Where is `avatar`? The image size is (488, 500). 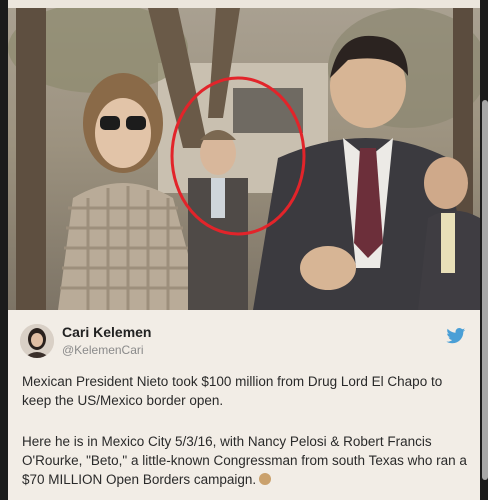 avatar is located at coordinates (37, 341).